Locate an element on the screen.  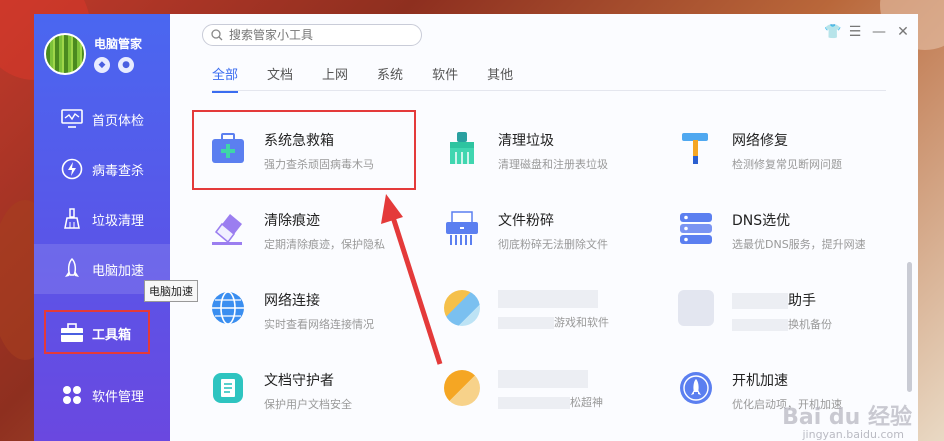
tool-name: 助手 is located at coordinates (797, 300).